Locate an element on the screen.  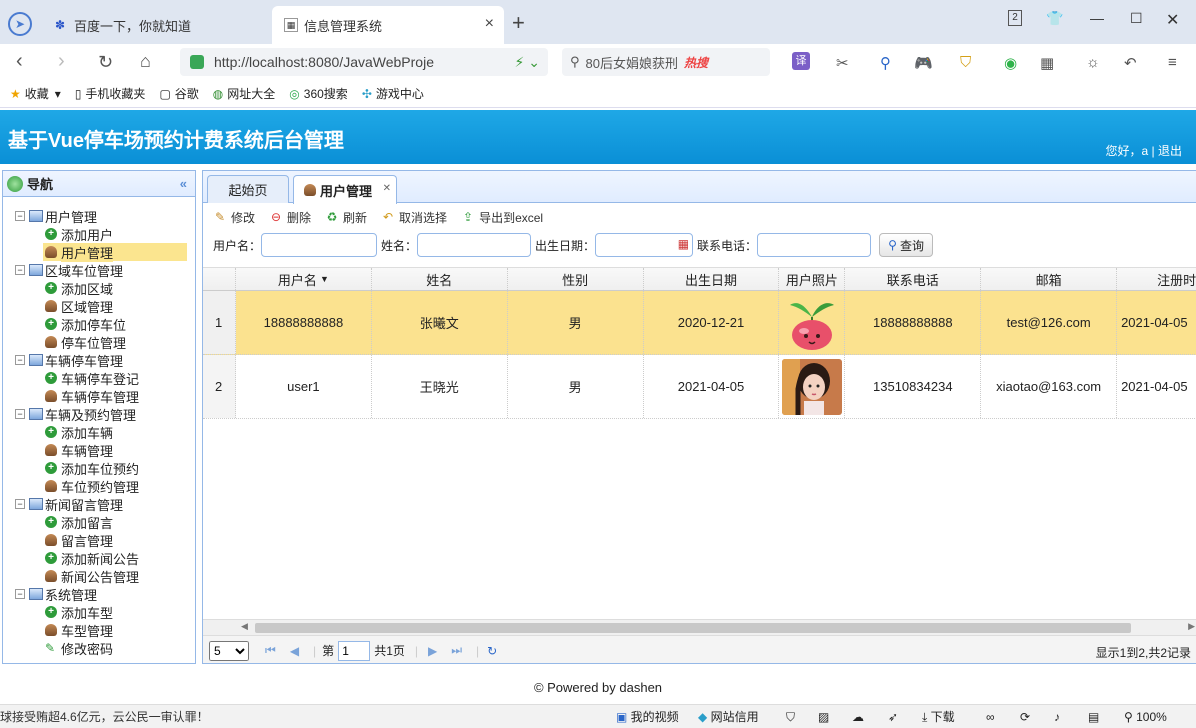
birth-date-field: ▦ is located at coordinates (646, 245).